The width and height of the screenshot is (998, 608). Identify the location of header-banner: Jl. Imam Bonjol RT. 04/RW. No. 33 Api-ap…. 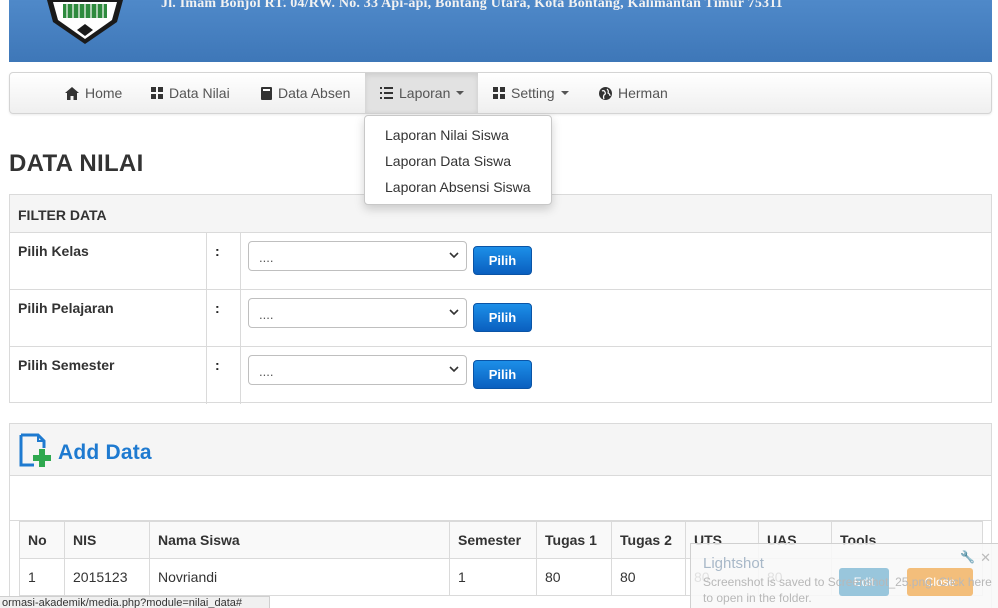
(500, 31).